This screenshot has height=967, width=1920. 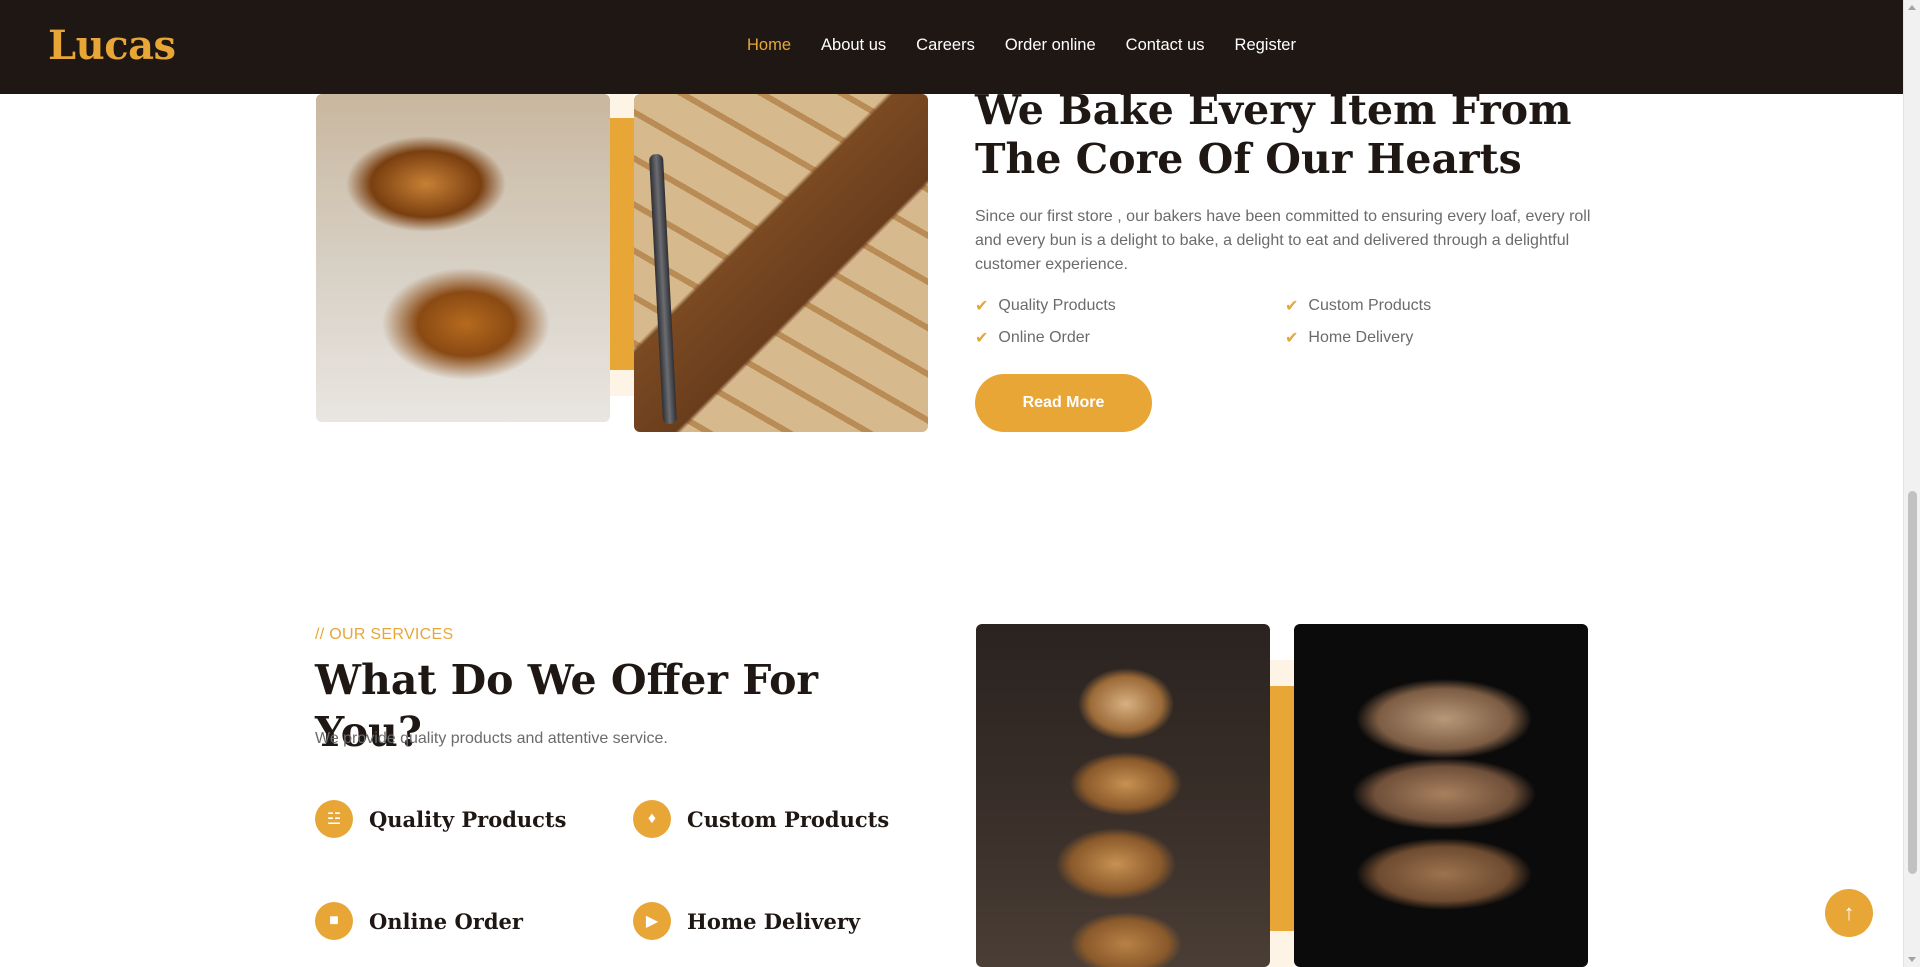 I want to click on brand-logo: Lucas, so click(x=112, y=45).